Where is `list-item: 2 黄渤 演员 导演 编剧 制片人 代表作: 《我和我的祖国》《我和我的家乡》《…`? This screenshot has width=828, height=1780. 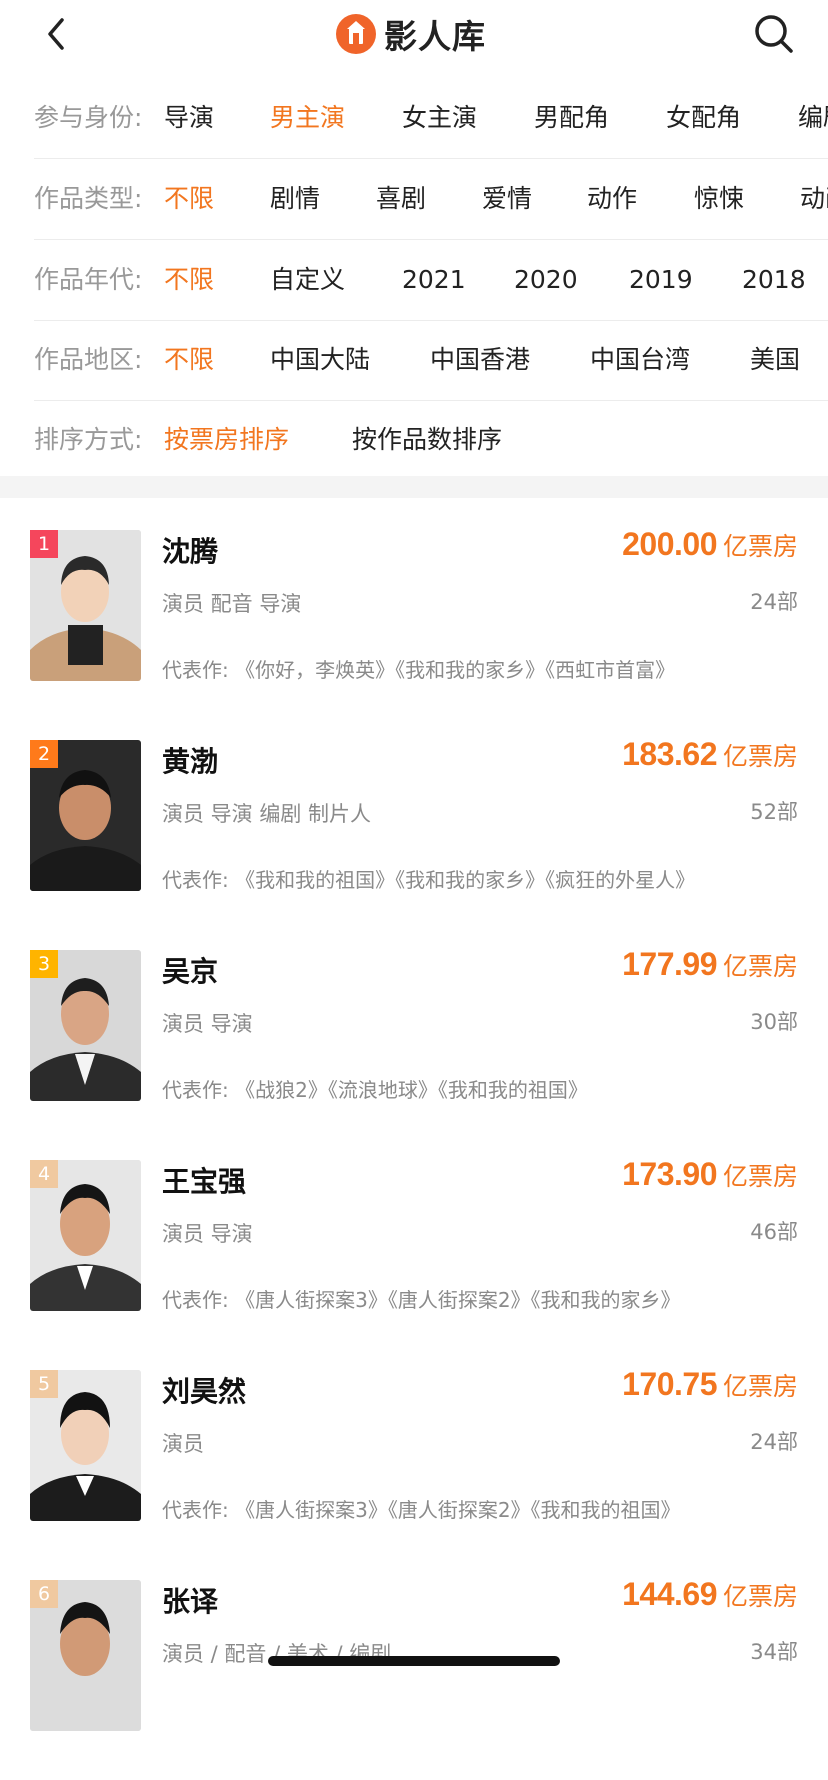
list-item: 2 黄渤 演员 导演 编剧 制片人 代表作: 《我和我的祖国》《我和我的家乡》《… is located at coordinates (414, 838).